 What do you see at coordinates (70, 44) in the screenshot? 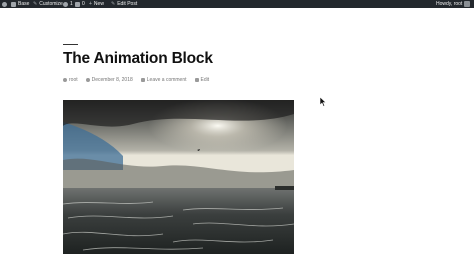
I see `title-separator` at bounding box center [70, 44].